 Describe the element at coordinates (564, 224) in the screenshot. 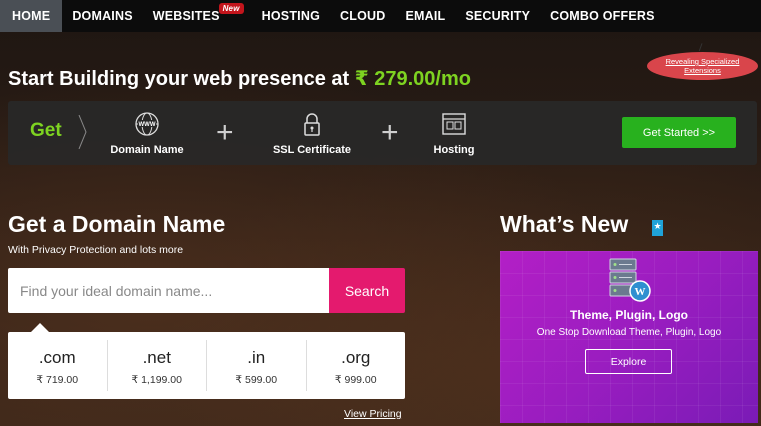

I see `whats-new-title: What’s New` at that location.